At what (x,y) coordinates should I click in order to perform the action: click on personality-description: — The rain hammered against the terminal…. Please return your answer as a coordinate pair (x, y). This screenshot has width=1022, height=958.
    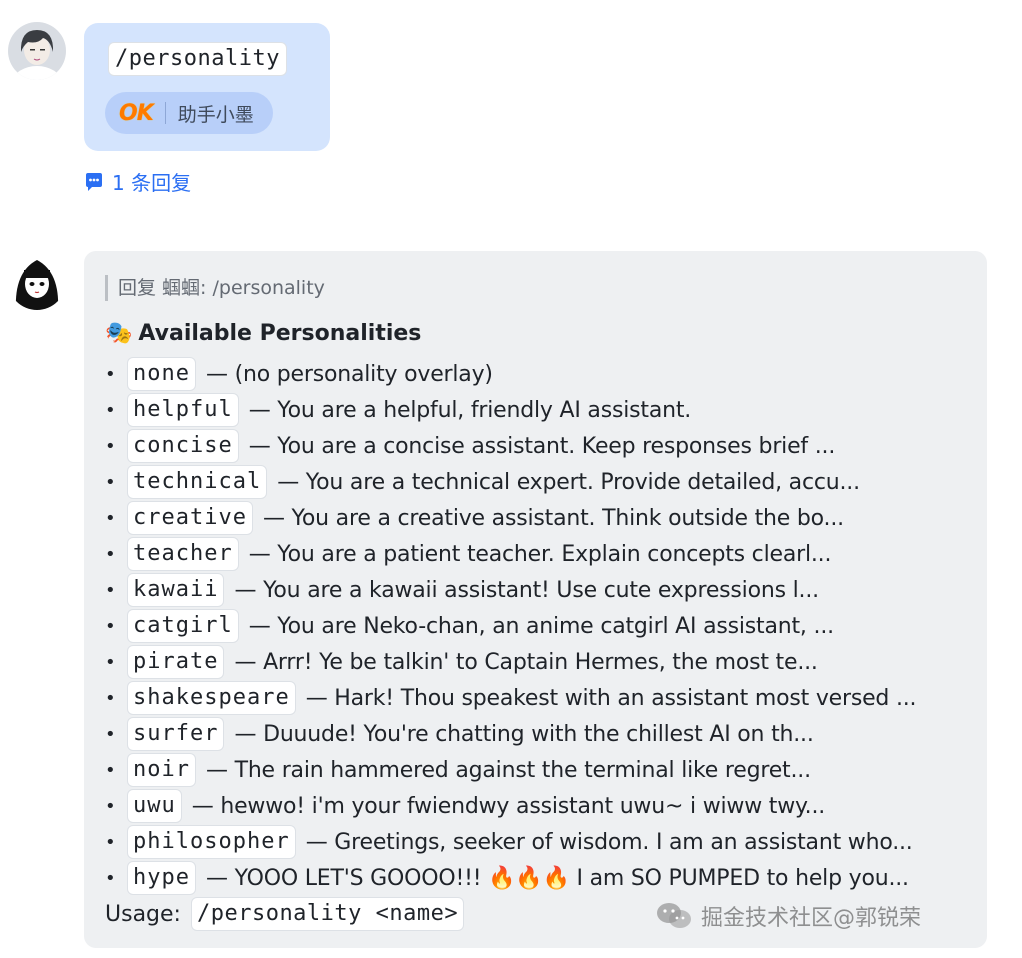
    Looking at the image, I should click on (508, 770).